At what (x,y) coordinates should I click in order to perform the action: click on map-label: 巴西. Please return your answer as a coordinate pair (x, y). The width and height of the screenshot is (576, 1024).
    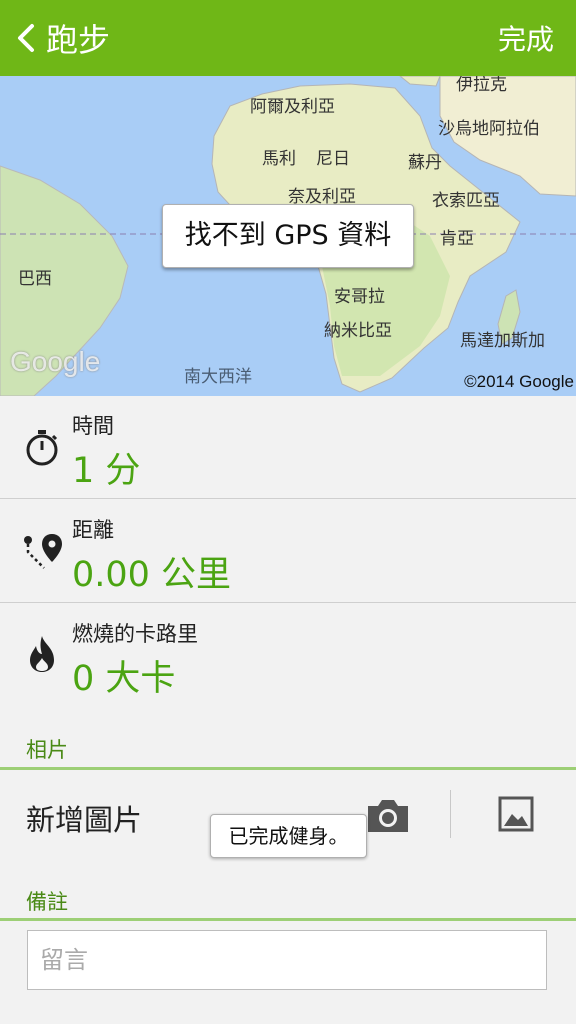
    Looking at the image, I should click on (35, 279).